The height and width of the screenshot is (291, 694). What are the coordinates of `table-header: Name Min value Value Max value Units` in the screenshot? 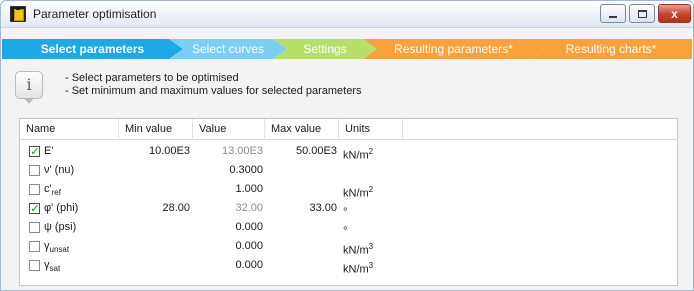 It's located at (348, 129).